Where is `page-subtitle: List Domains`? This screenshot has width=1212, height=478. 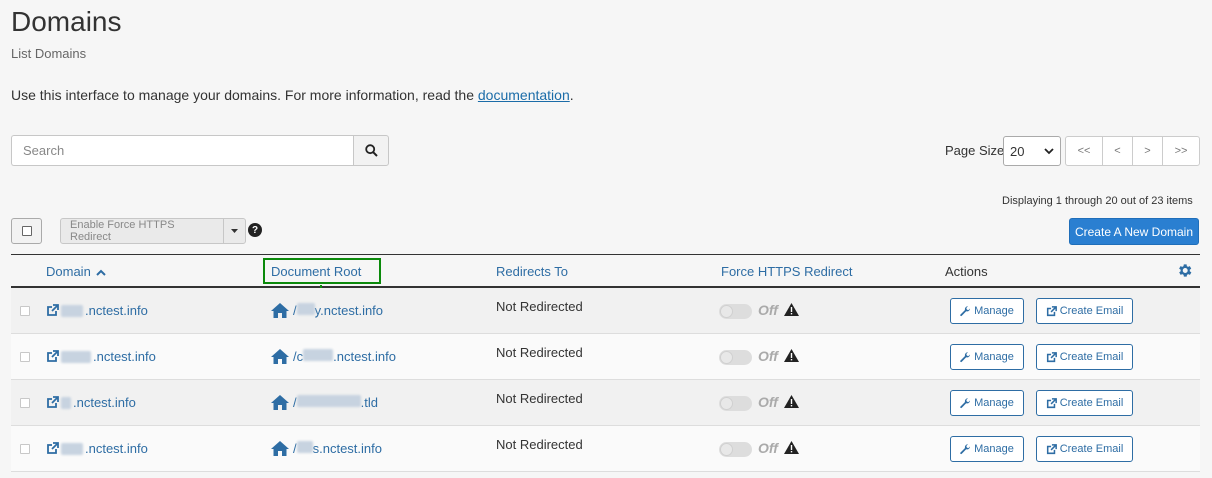
page-subtitle: List Domains is located at coordinates (49, 53).